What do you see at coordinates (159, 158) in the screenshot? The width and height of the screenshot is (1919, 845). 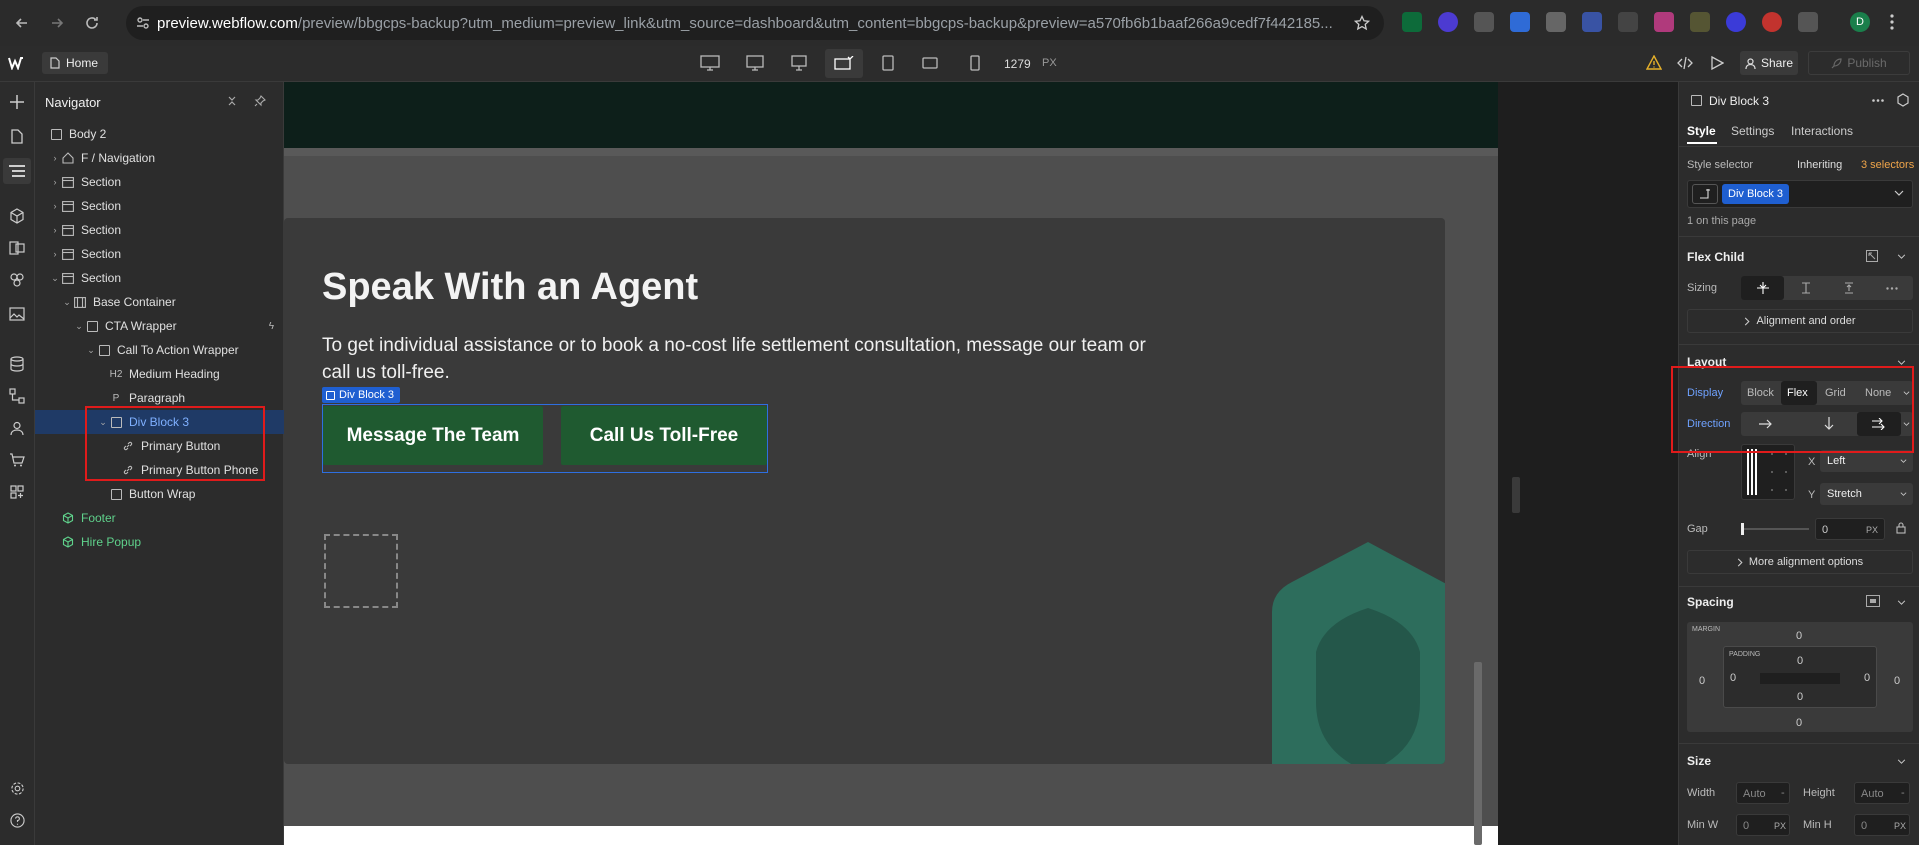 I see `navigator-item: › F / Navigation` at bounding box center [159, 158].